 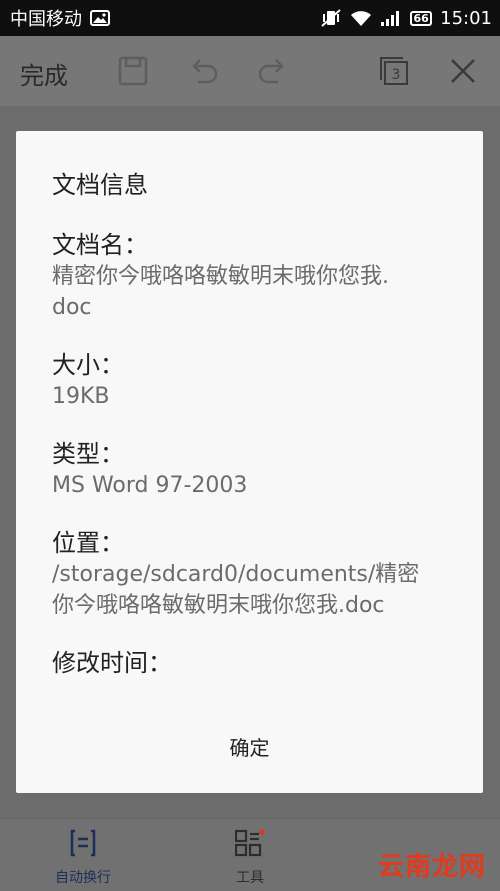 I want to click on tools-grid-icon, so click(x=249, y=845).